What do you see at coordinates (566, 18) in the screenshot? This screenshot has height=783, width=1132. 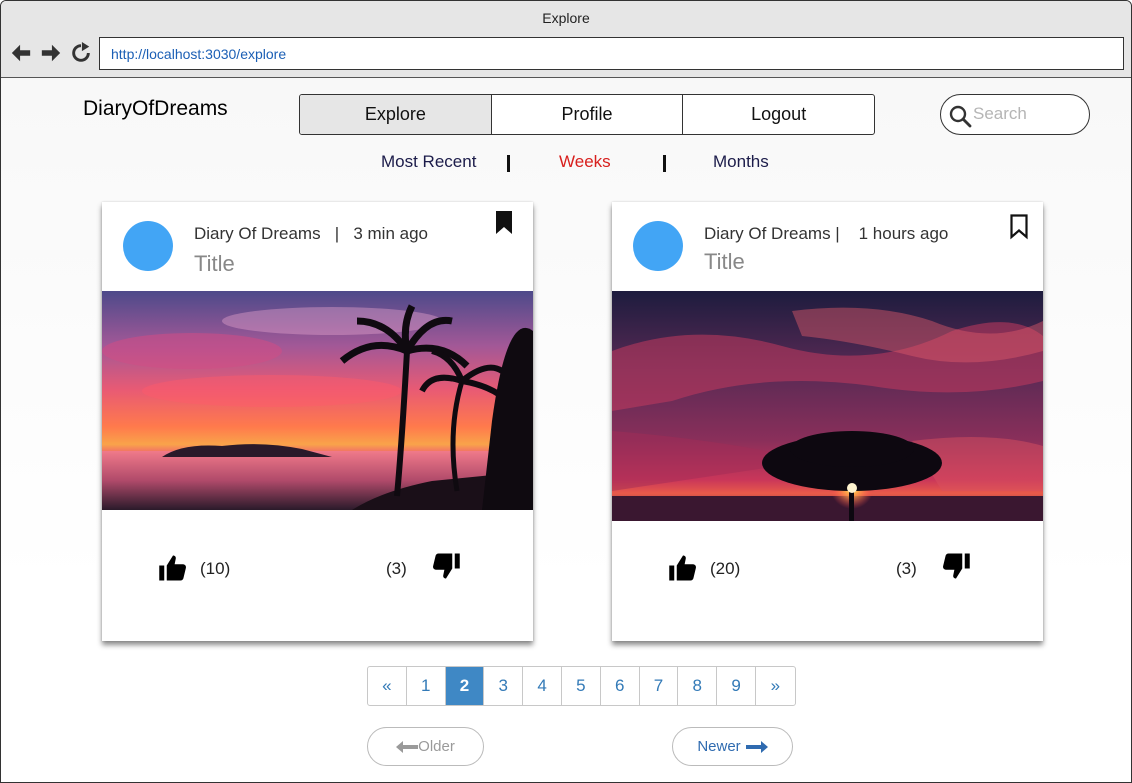 I see `window-title: Explore` at bounding box center [566, 18].